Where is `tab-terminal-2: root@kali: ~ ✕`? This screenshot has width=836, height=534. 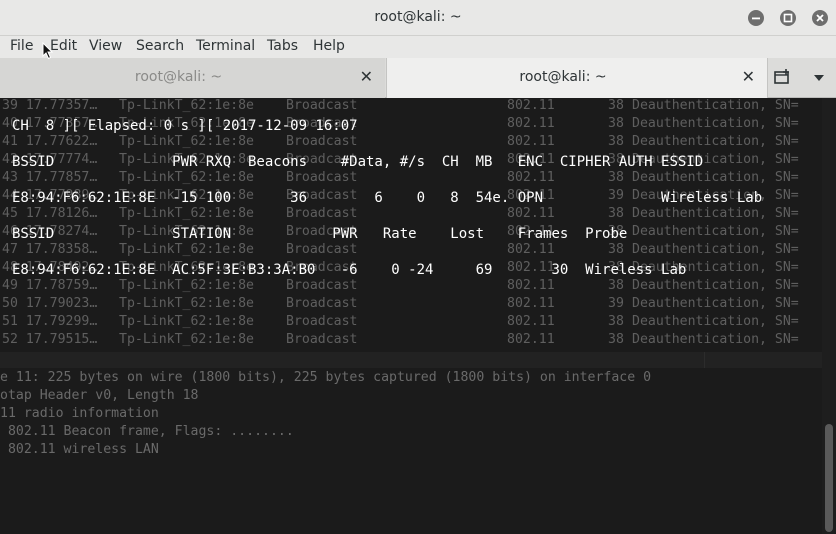
tab-terminal-2: root@kali: ~ ✕ is located at coordinates (577, 78).